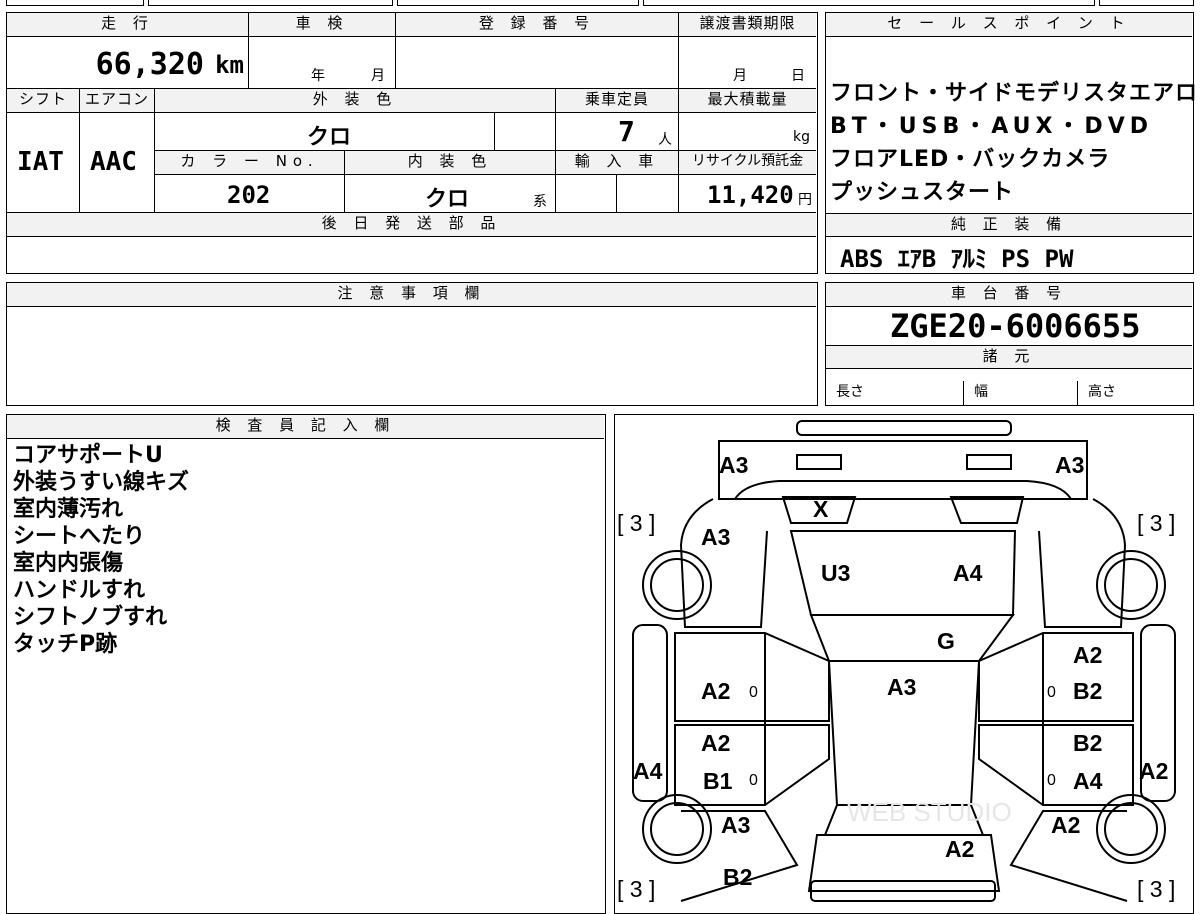 Image resolution: width=1200 pixels, height=914 pixels. What do you see at coordinates (305, 427) in the screenshot?
I see `inspector-label: 検 査 員 記 入 欄` at bounding box center [305, 427].